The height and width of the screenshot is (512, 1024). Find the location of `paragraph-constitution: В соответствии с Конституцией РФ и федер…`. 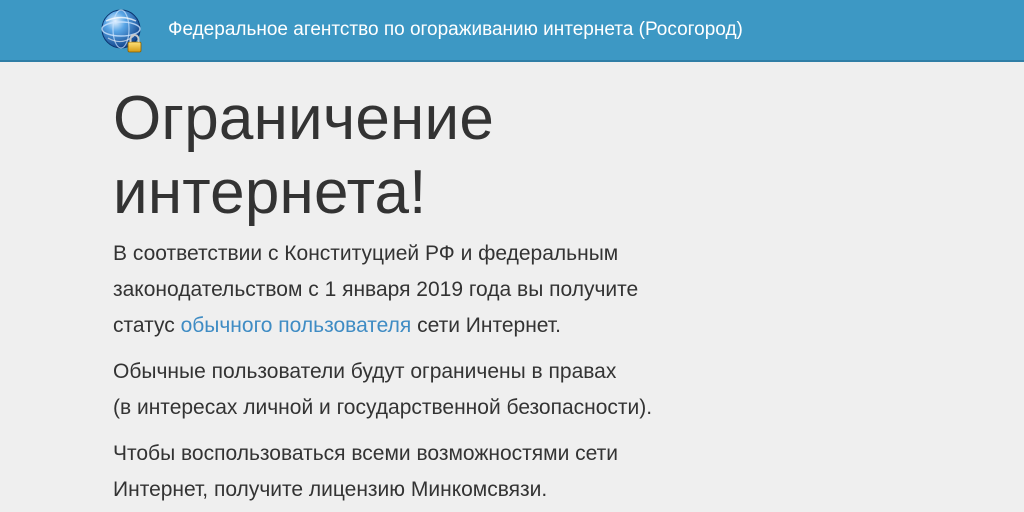

paragraph-constitution: В соответствии с Конституцией РФ и федер… is located at coordinates (433, 290).